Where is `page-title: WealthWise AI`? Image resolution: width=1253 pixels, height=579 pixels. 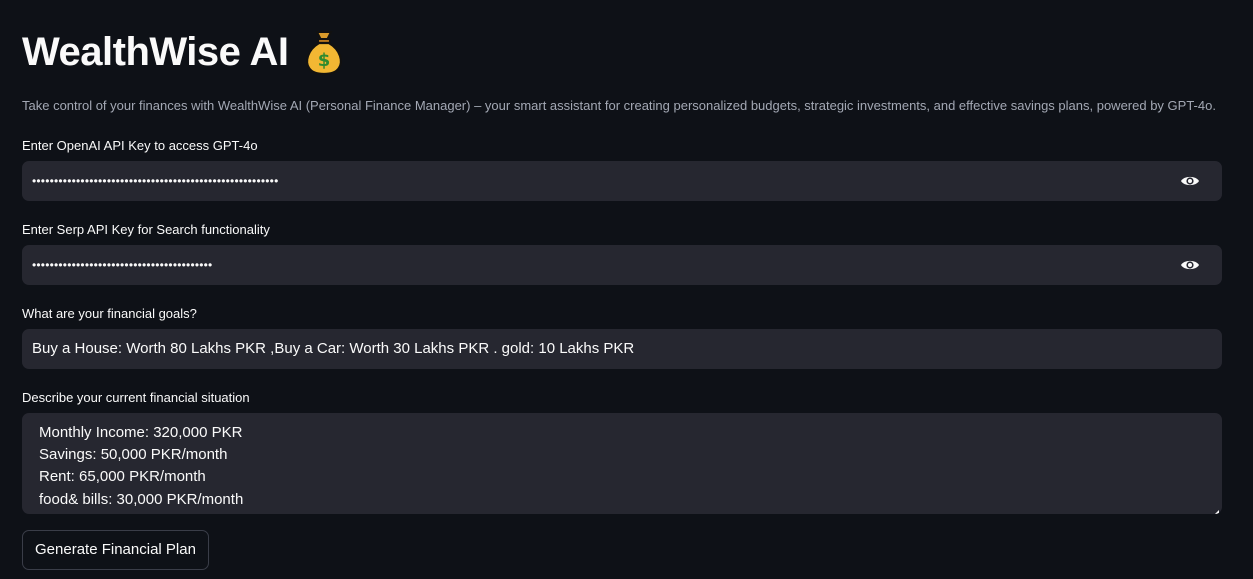 page-title: WealthWise AI is located at coordinates (155, 51).